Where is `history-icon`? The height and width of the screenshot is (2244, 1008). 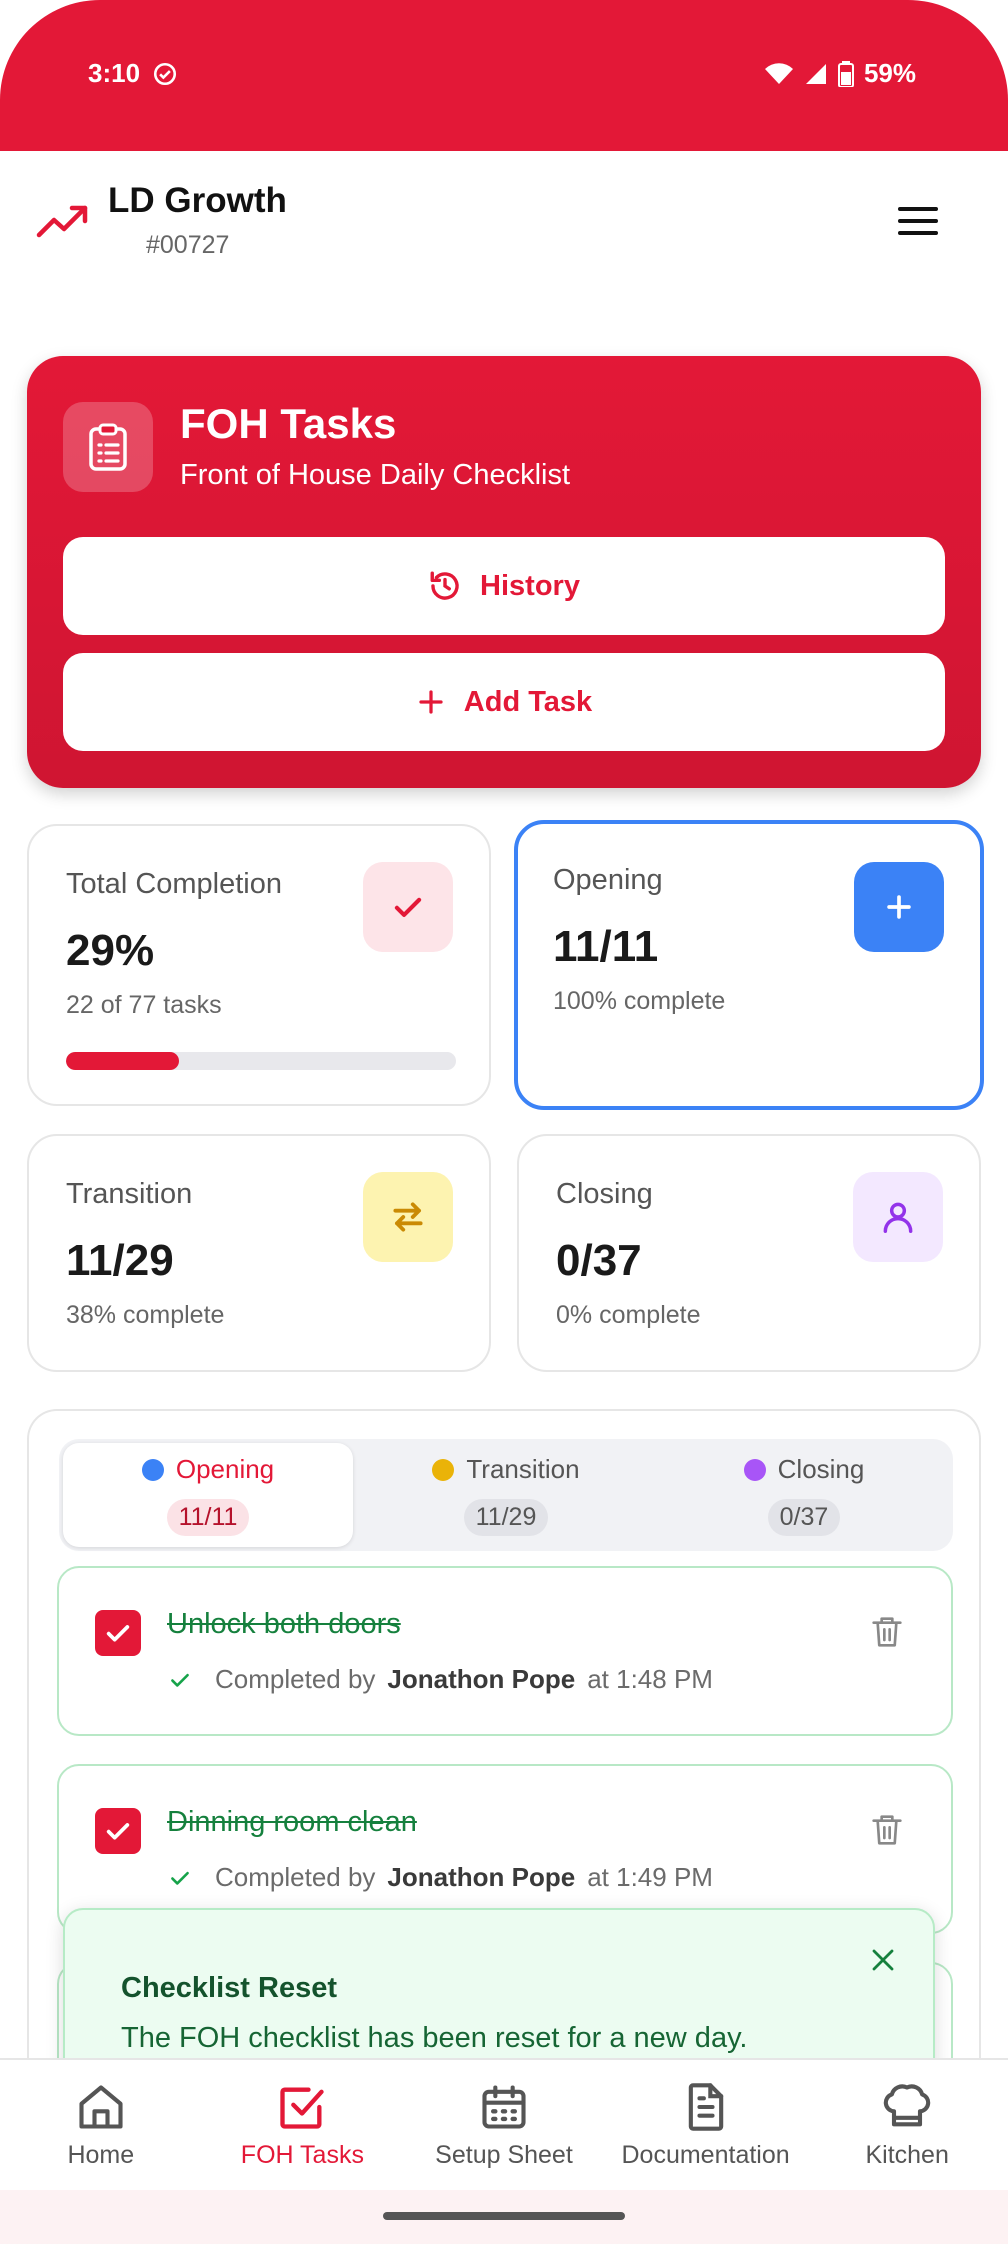 history-icon is located at coordinates (444, 585).